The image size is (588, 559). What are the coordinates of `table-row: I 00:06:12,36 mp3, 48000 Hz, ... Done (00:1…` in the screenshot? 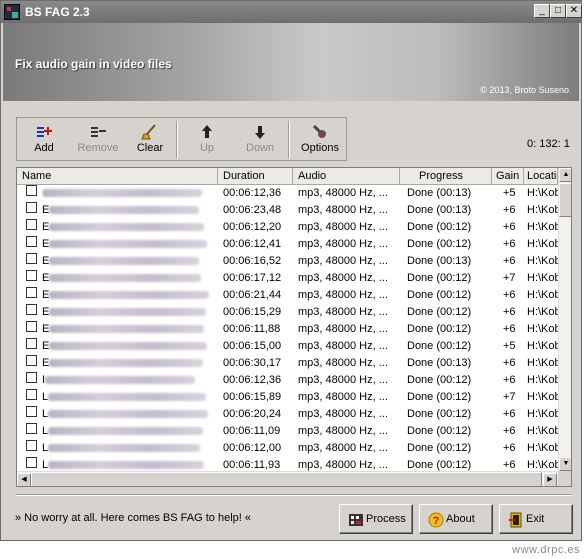 It's located at (287, 380).